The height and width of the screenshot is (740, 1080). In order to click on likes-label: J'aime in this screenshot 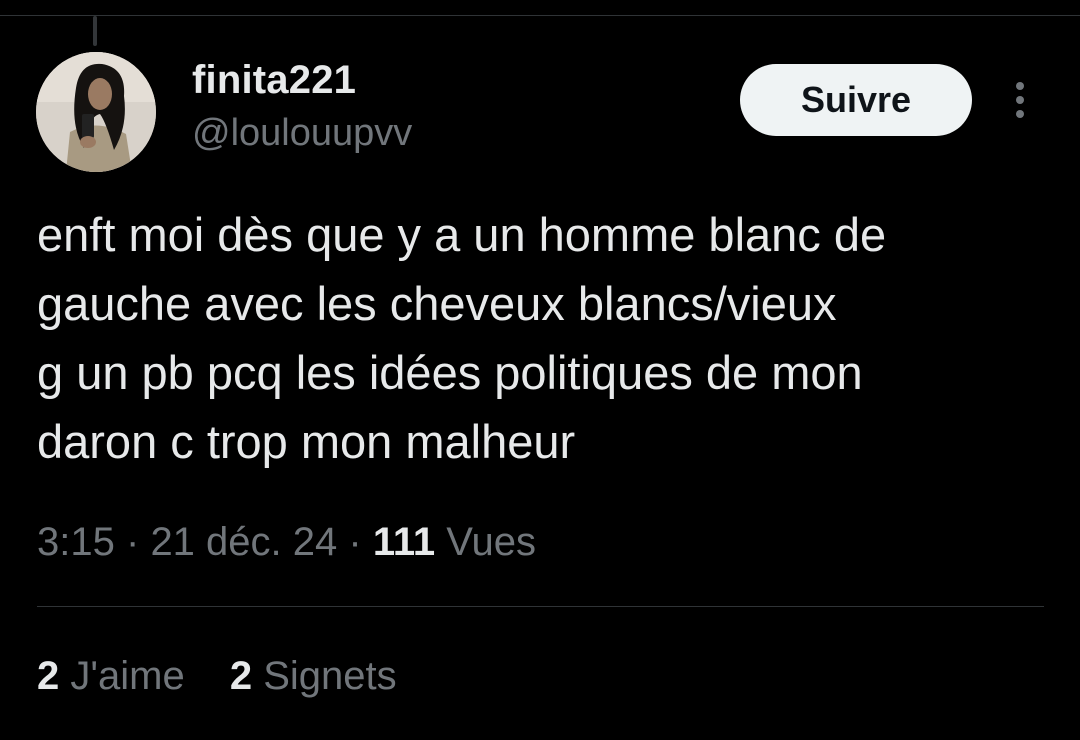, I will do `click(127, 676)`.